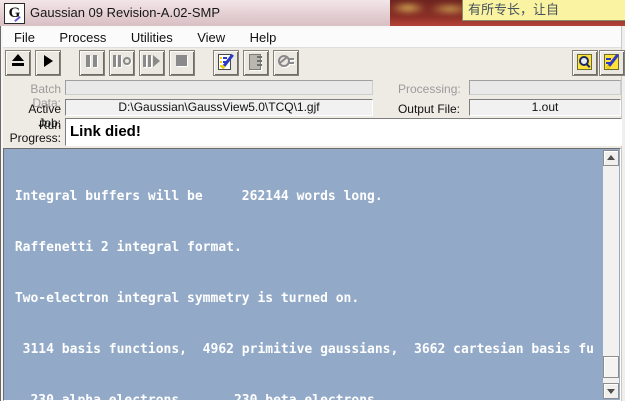 This screenshot has width=625, height=401. What do you see at coordinates (611, 367) in the screenshot?
I see `scrollbar-thumb` at bounding box center [611, 367].